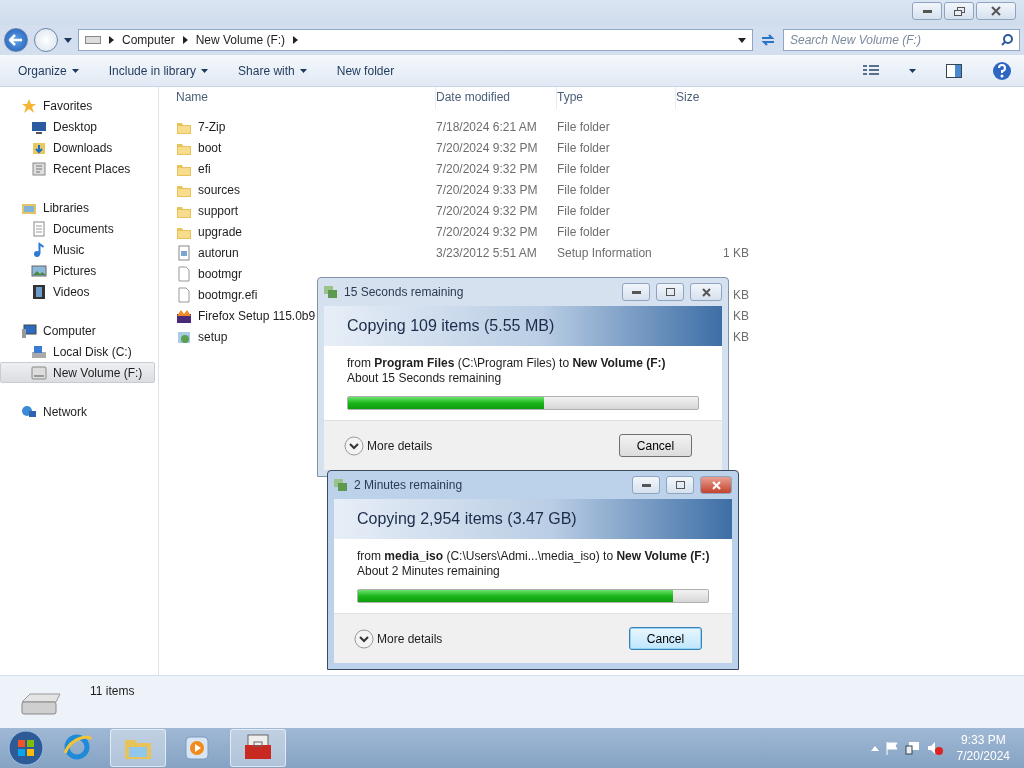 The image size is (1024, 768). I want to click on time-remaining-text: About 15 Seconds remaining, so click(425, 378).